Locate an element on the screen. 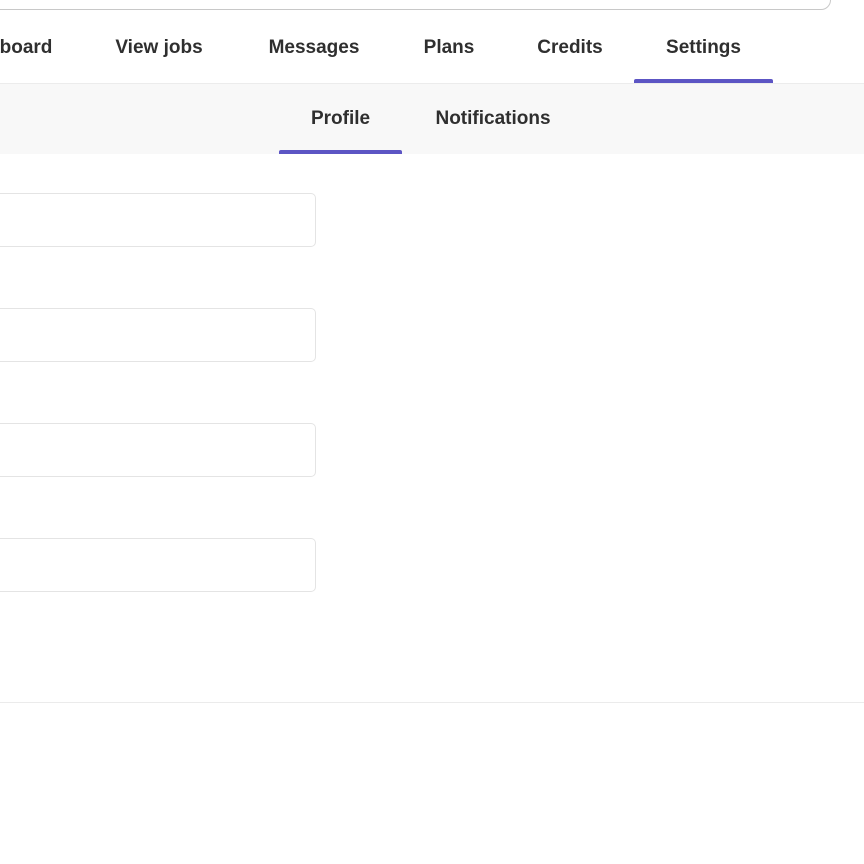 The image size is (864, 864). tab-settings: Settings is located at coordinates (703, 47).